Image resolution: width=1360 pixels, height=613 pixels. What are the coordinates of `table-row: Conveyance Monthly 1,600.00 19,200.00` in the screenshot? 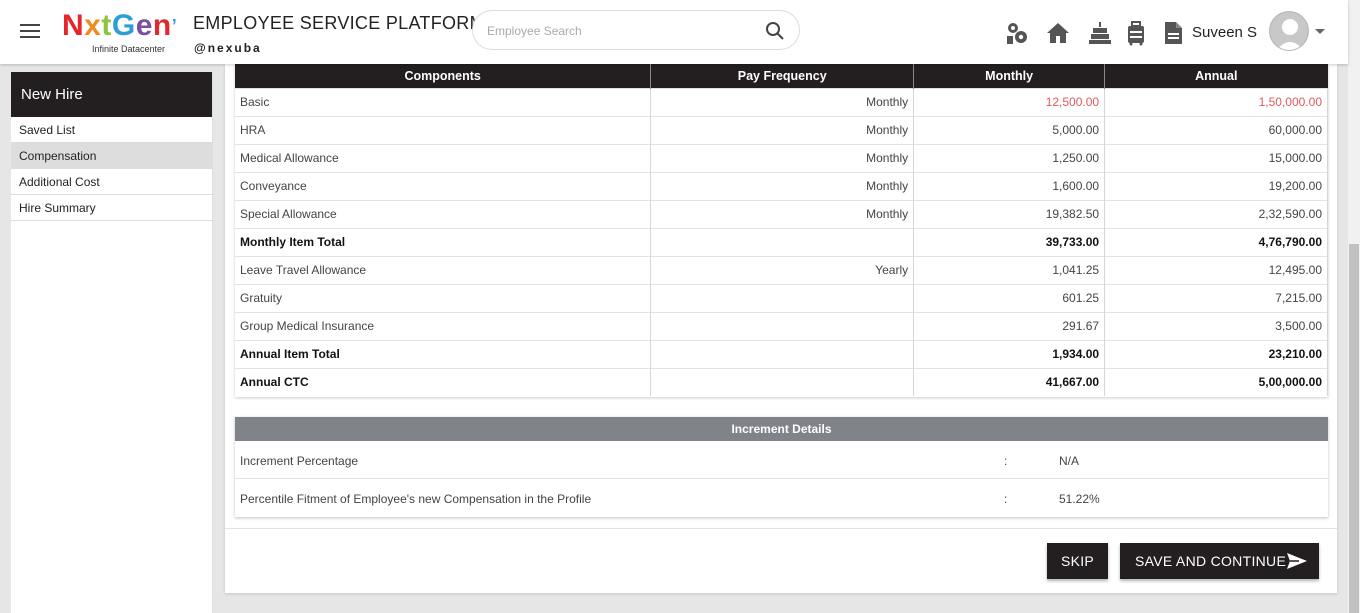 It's located at (781, 185).